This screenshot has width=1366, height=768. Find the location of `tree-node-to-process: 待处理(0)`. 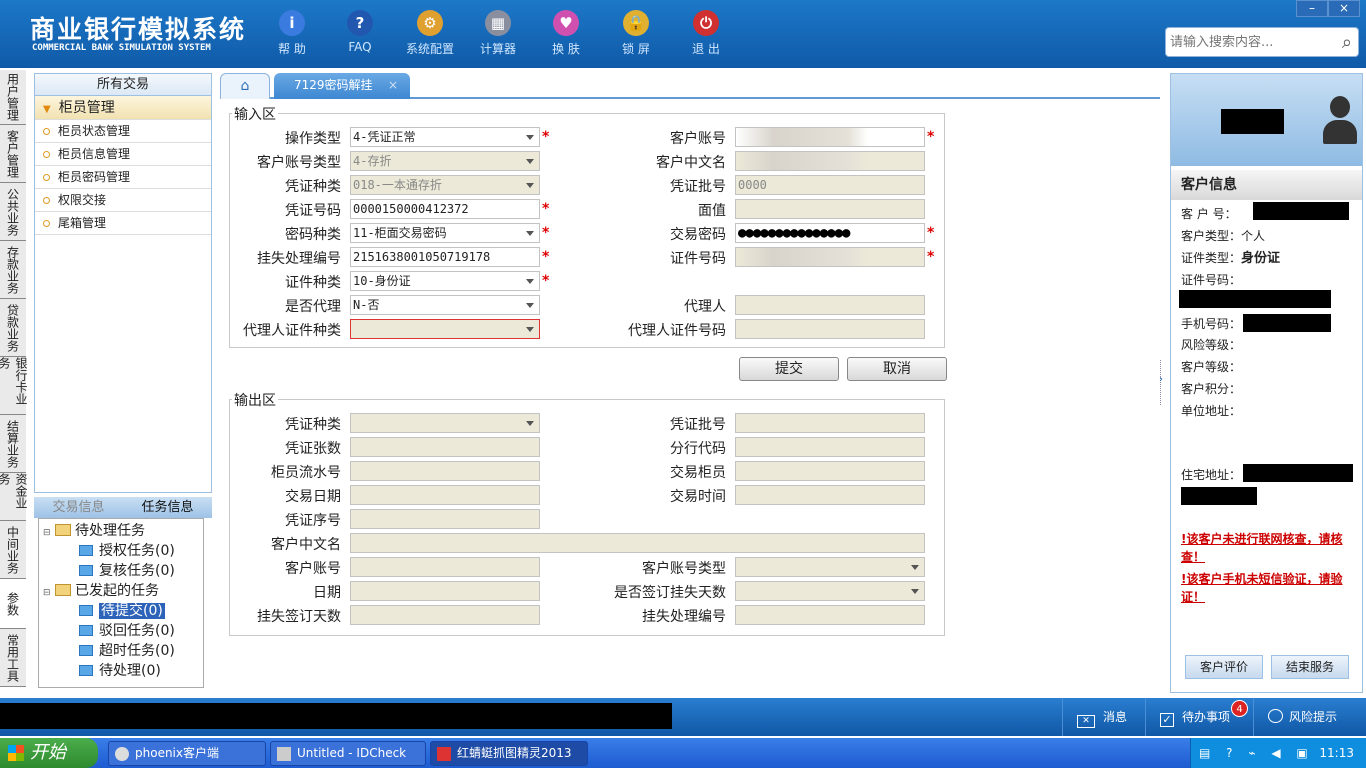

tree-node-to-process: 待处理(0) is located at coordinates (120, 671).